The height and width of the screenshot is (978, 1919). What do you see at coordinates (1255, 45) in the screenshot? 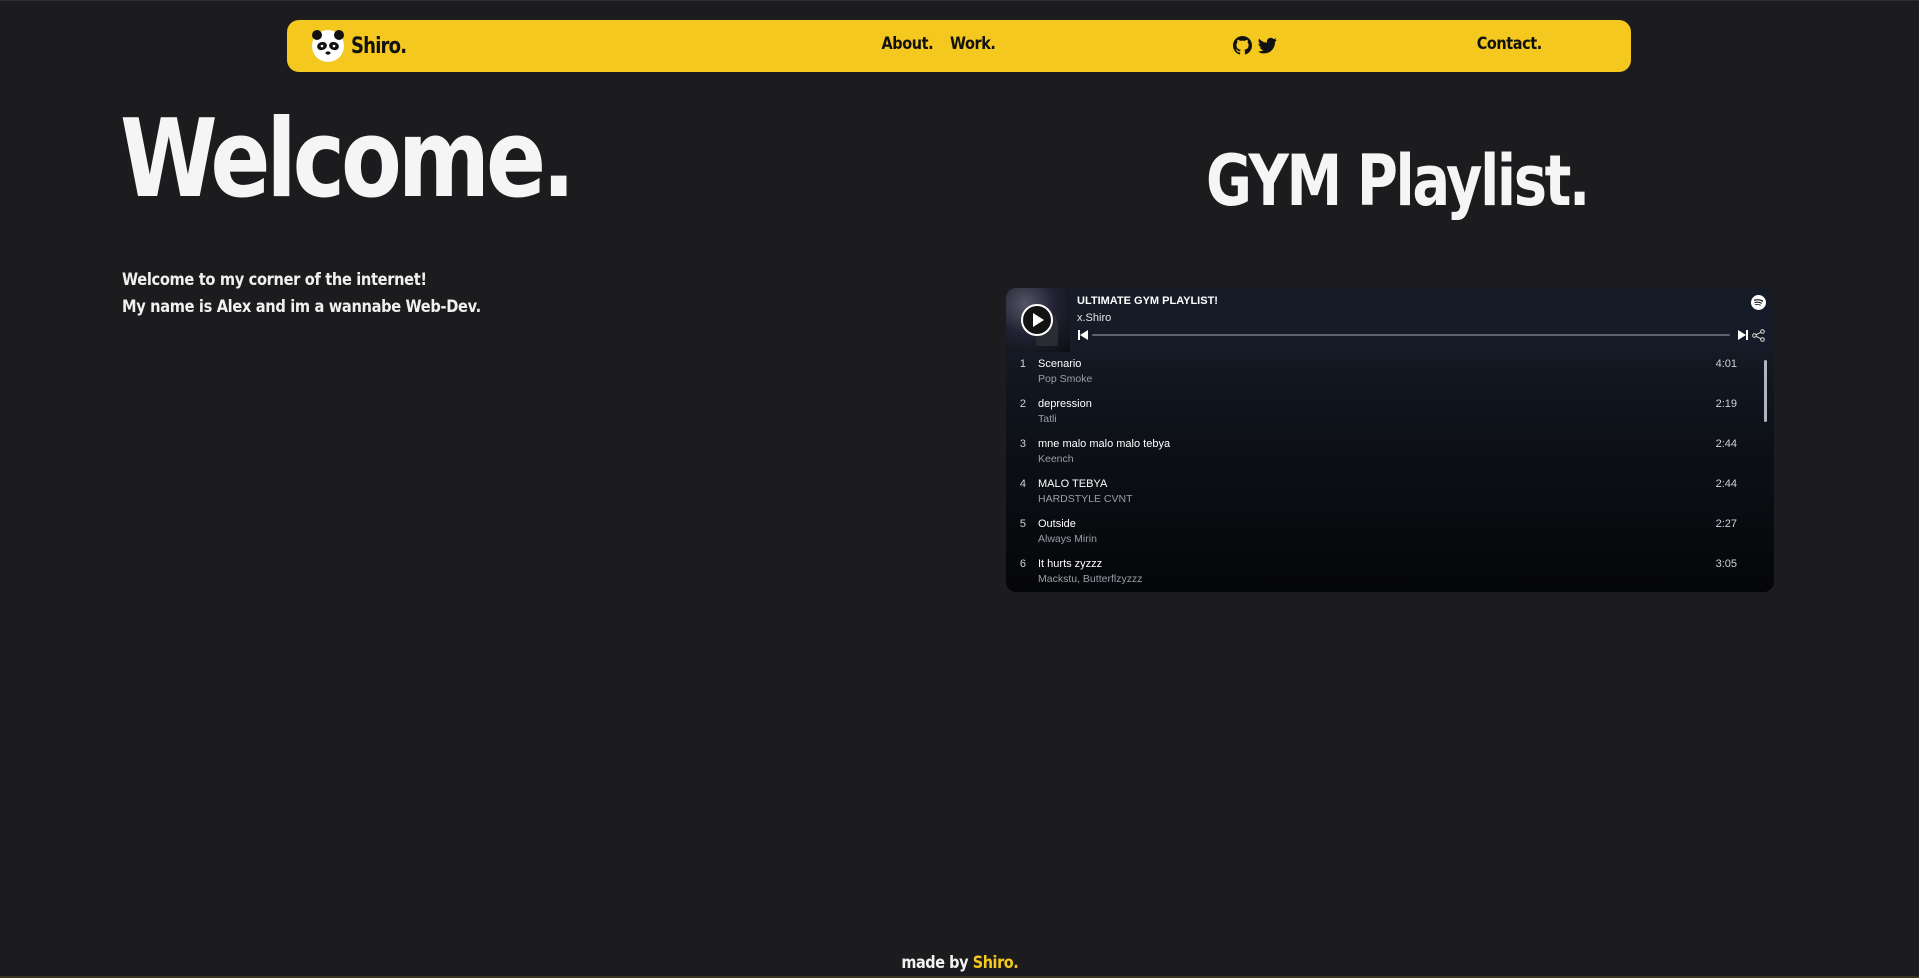
I see `social-links` at bounding box center [1255, 45].